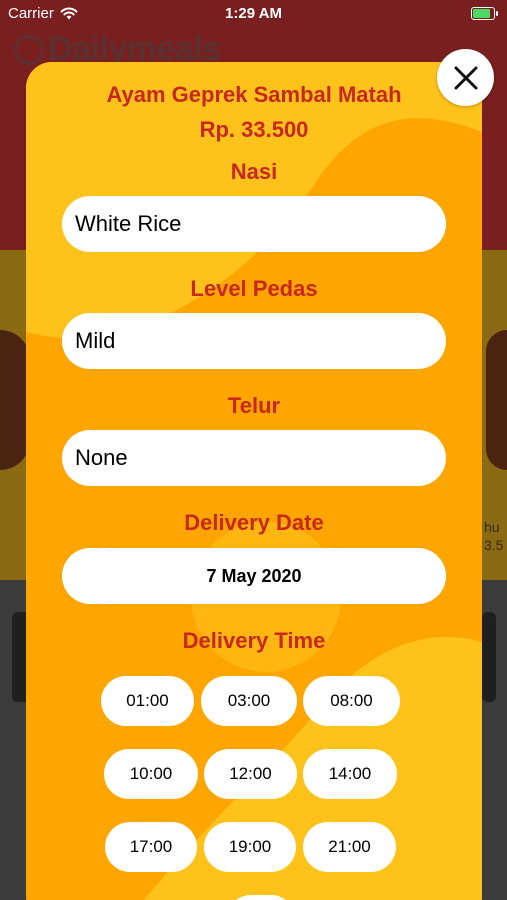 Image resolution: width=507 pixels, height=900 pixels. I want to click on egg-value: None, so click(101, 457).